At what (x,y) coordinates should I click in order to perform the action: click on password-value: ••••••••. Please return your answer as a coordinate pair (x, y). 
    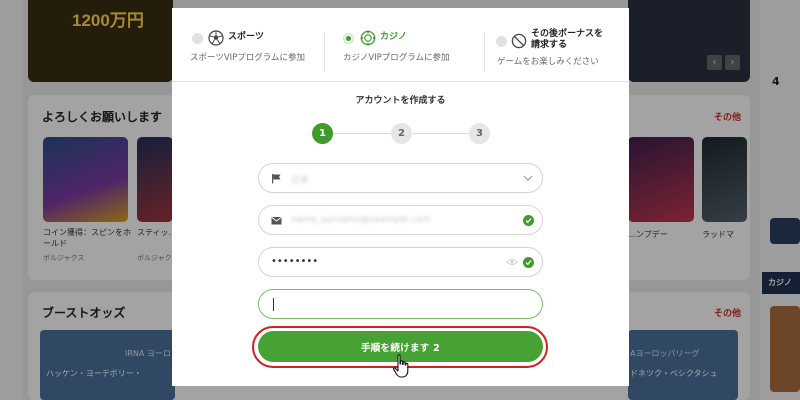
    Looking at the image, I should click on (295, 261).